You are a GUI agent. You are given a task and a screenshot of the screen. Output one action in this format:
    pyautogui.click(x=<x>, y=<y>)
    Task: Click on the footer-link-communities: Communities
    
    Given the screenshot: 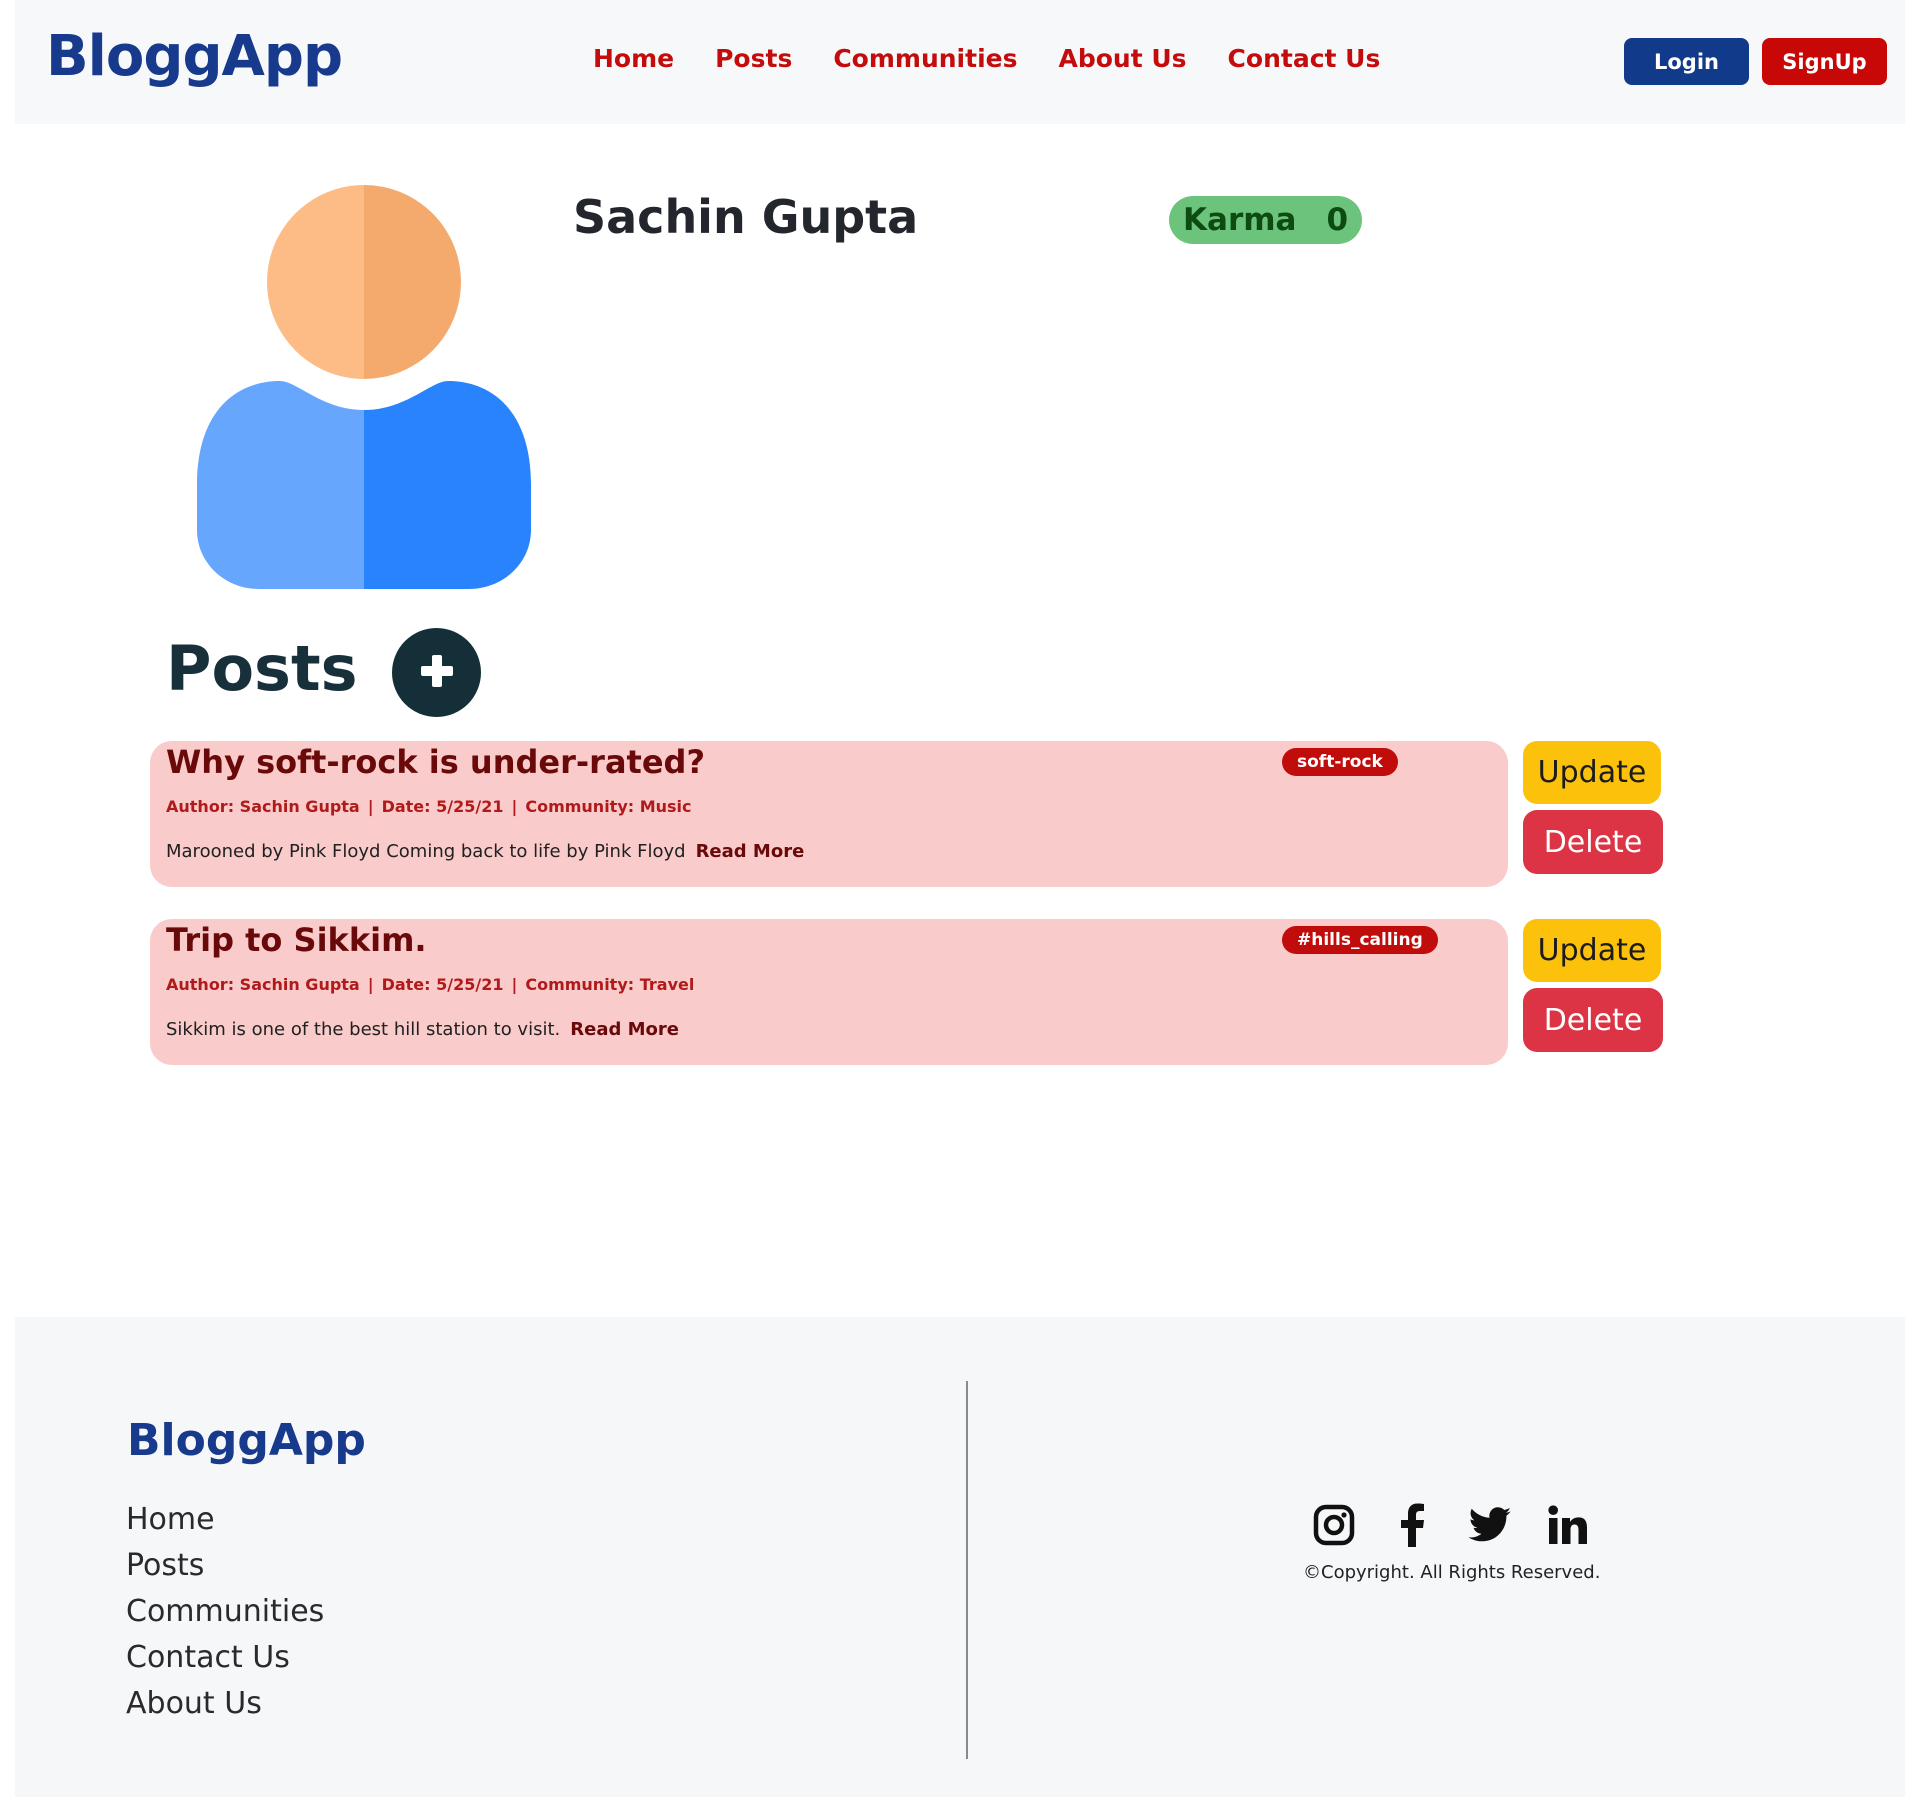 What is the action you would take?
    pyautogui.click(x=225, y=1612)
    